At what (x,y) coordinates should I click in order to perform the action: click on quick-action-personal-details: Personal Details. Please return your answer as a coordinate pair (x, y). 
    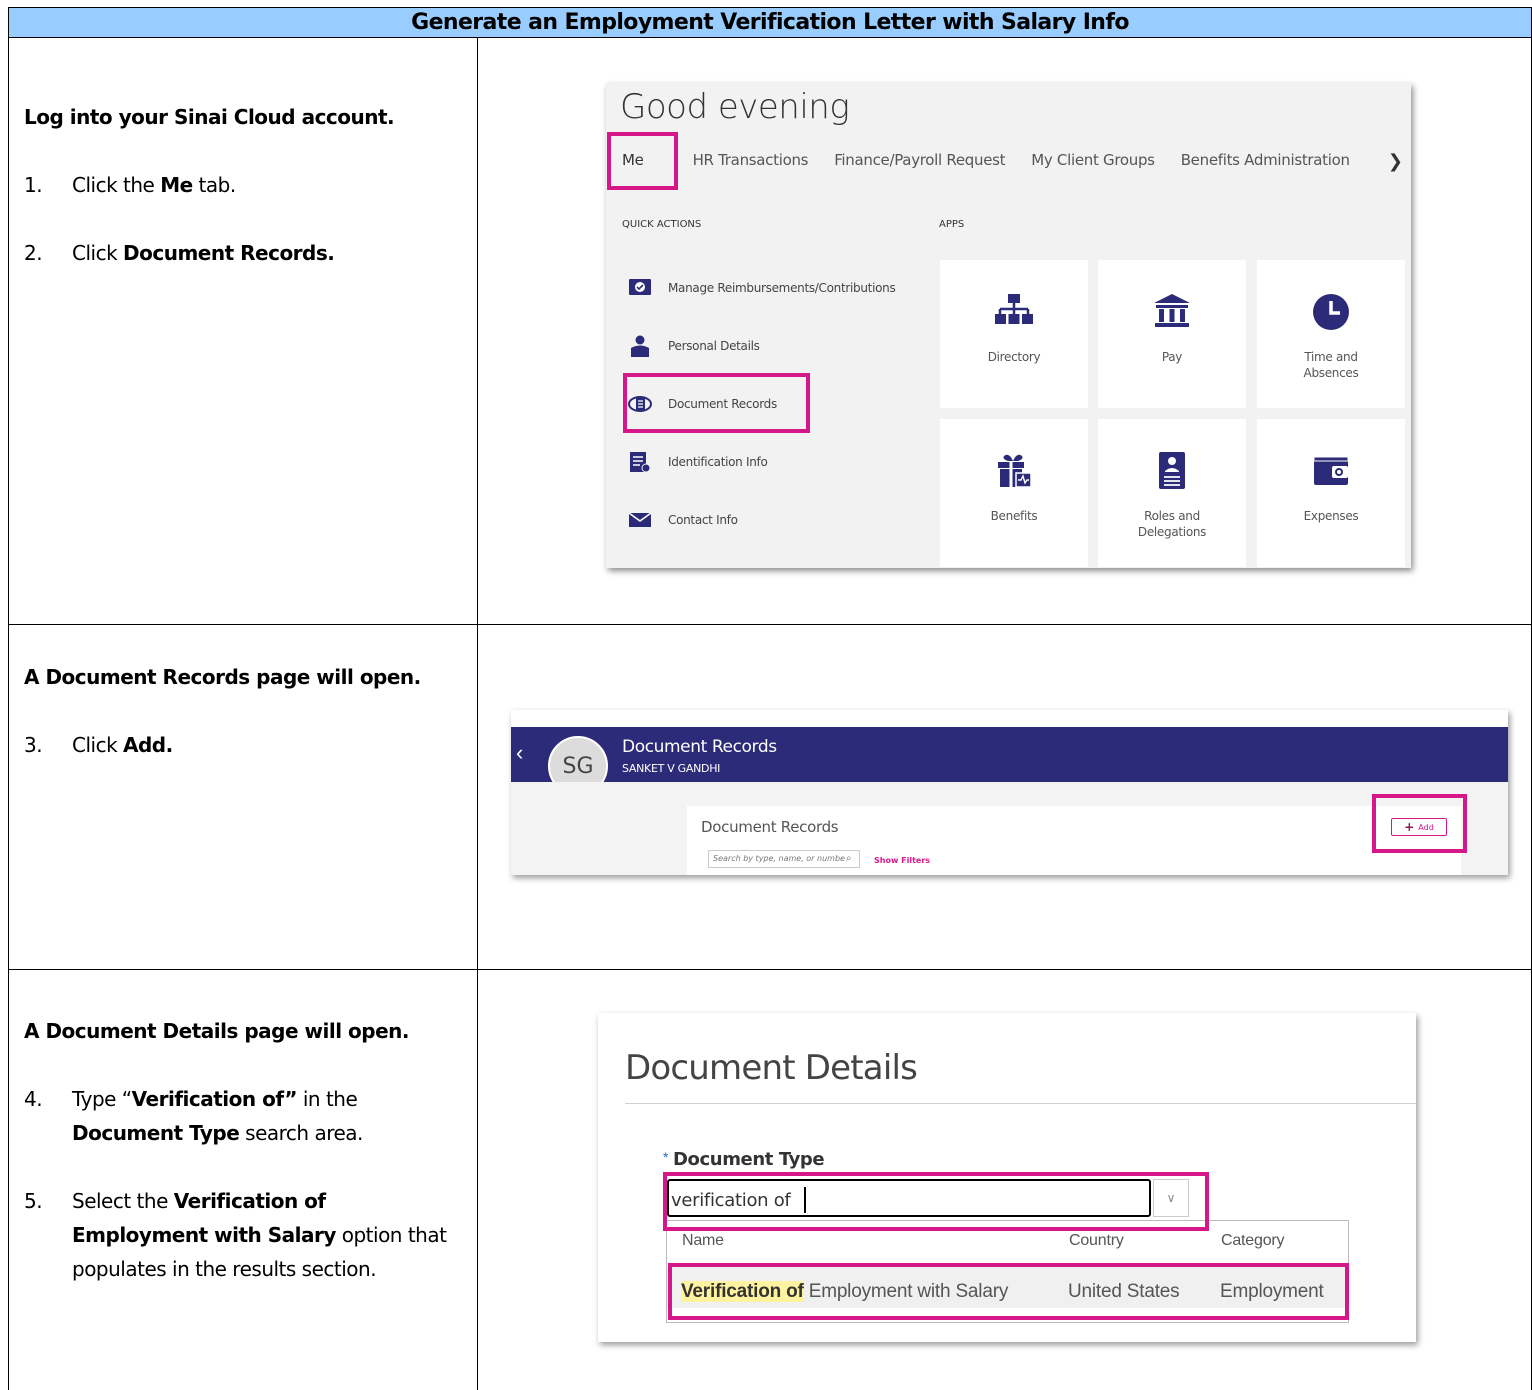
    Looking at the image, I should click on (694, 346).